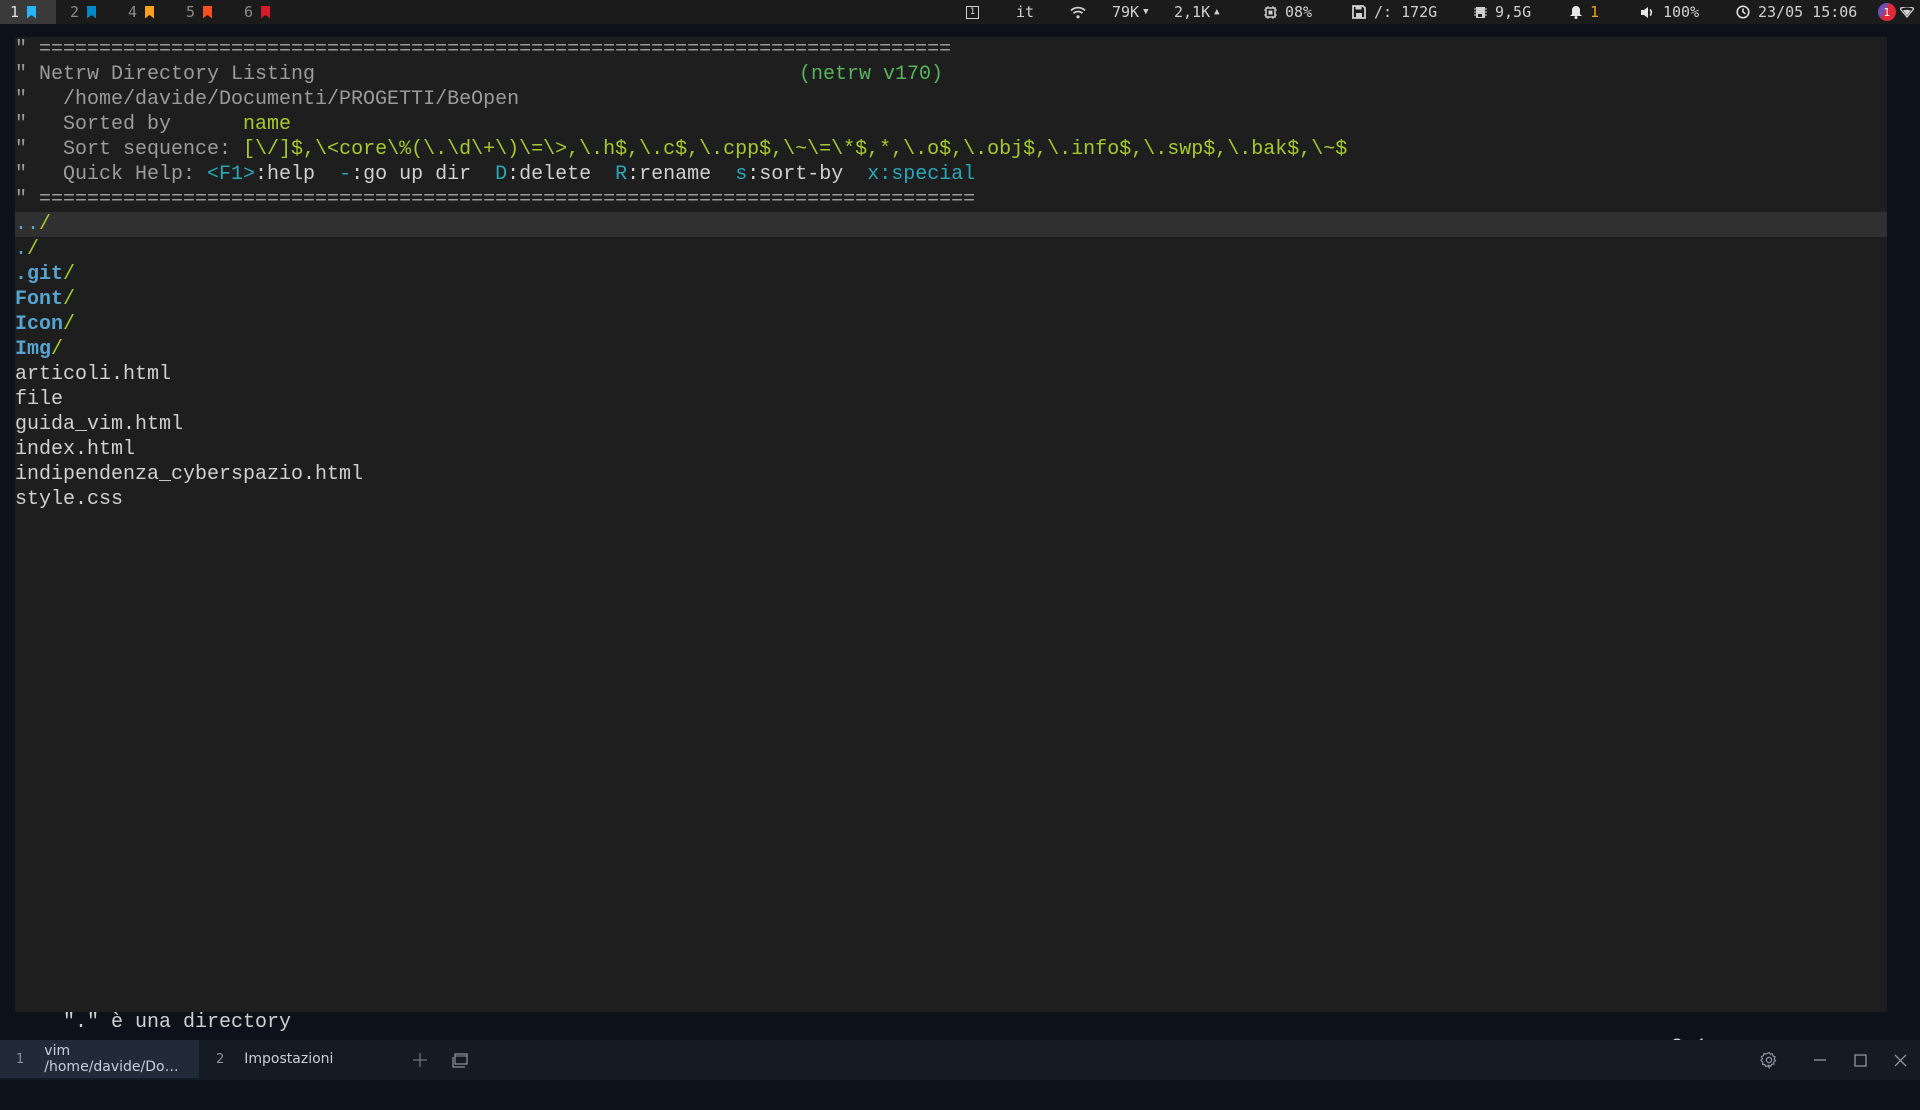 The width and height of the screenshot is (1920, 1110). What do you see at coordinates (1197, 12) in the screenshot?
I see `net-upload: 2,1K ▲` at bounding box center [1197, 12].